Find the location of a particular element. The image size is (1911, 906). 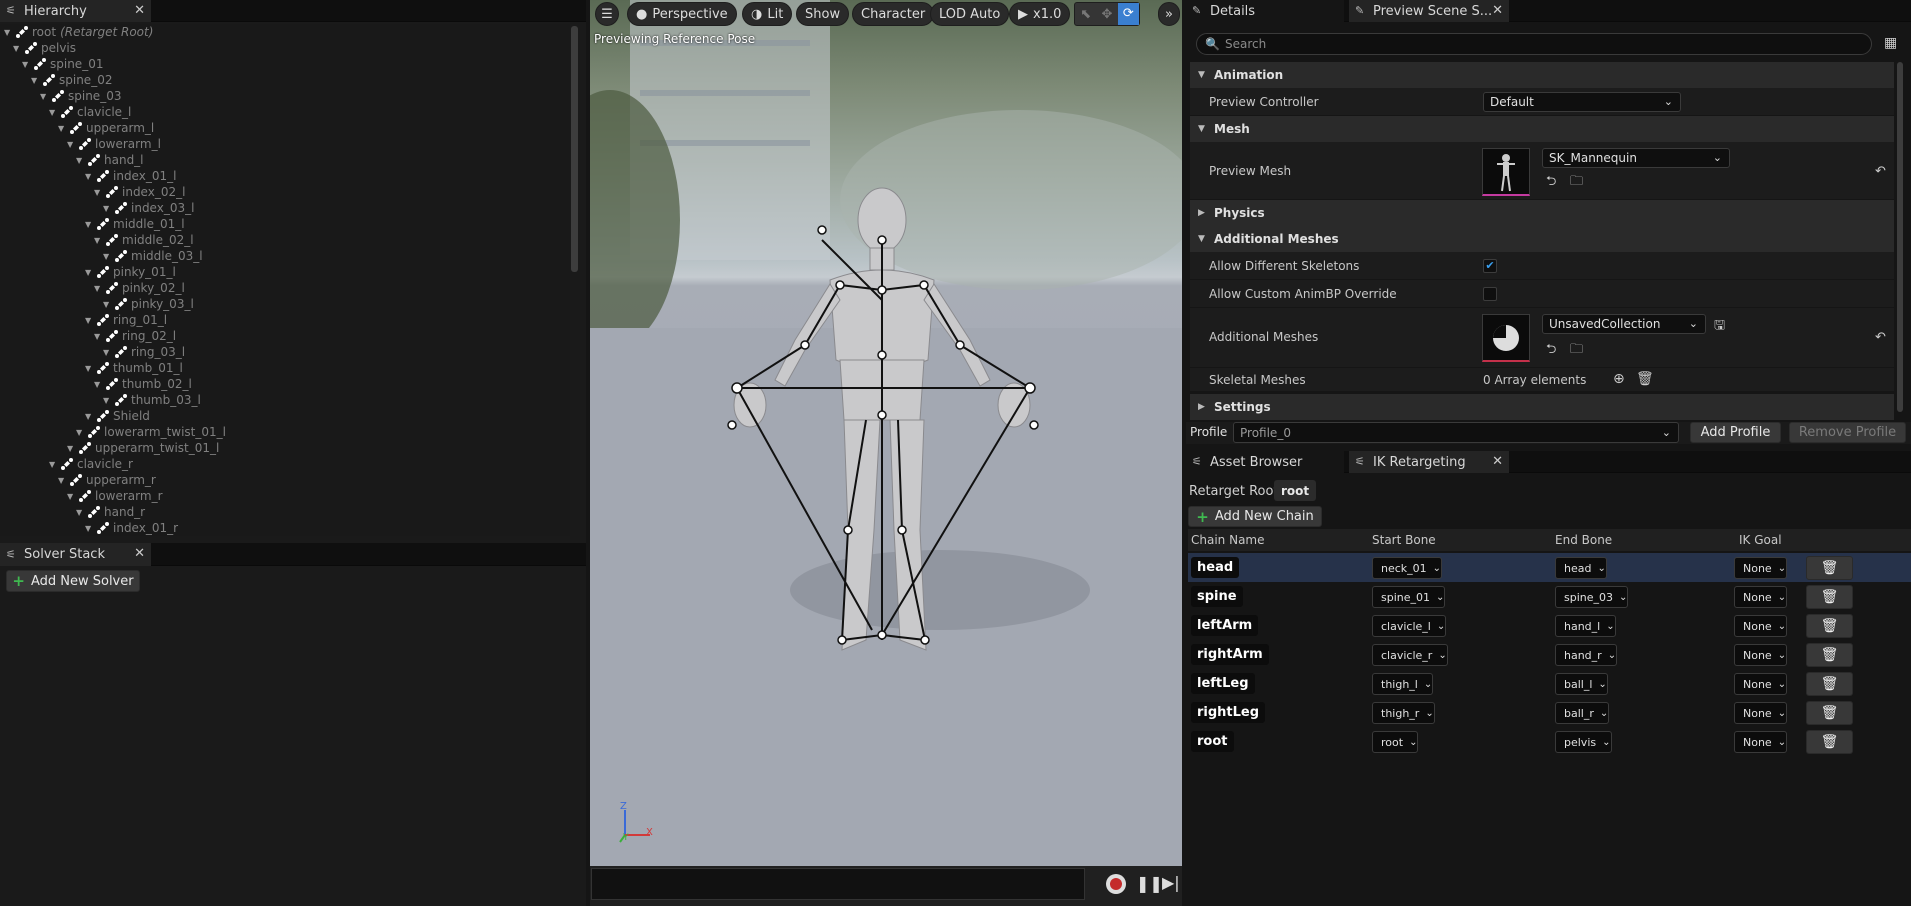

details-search-input: 🔍 Search is located at coordinates (1534, 44).